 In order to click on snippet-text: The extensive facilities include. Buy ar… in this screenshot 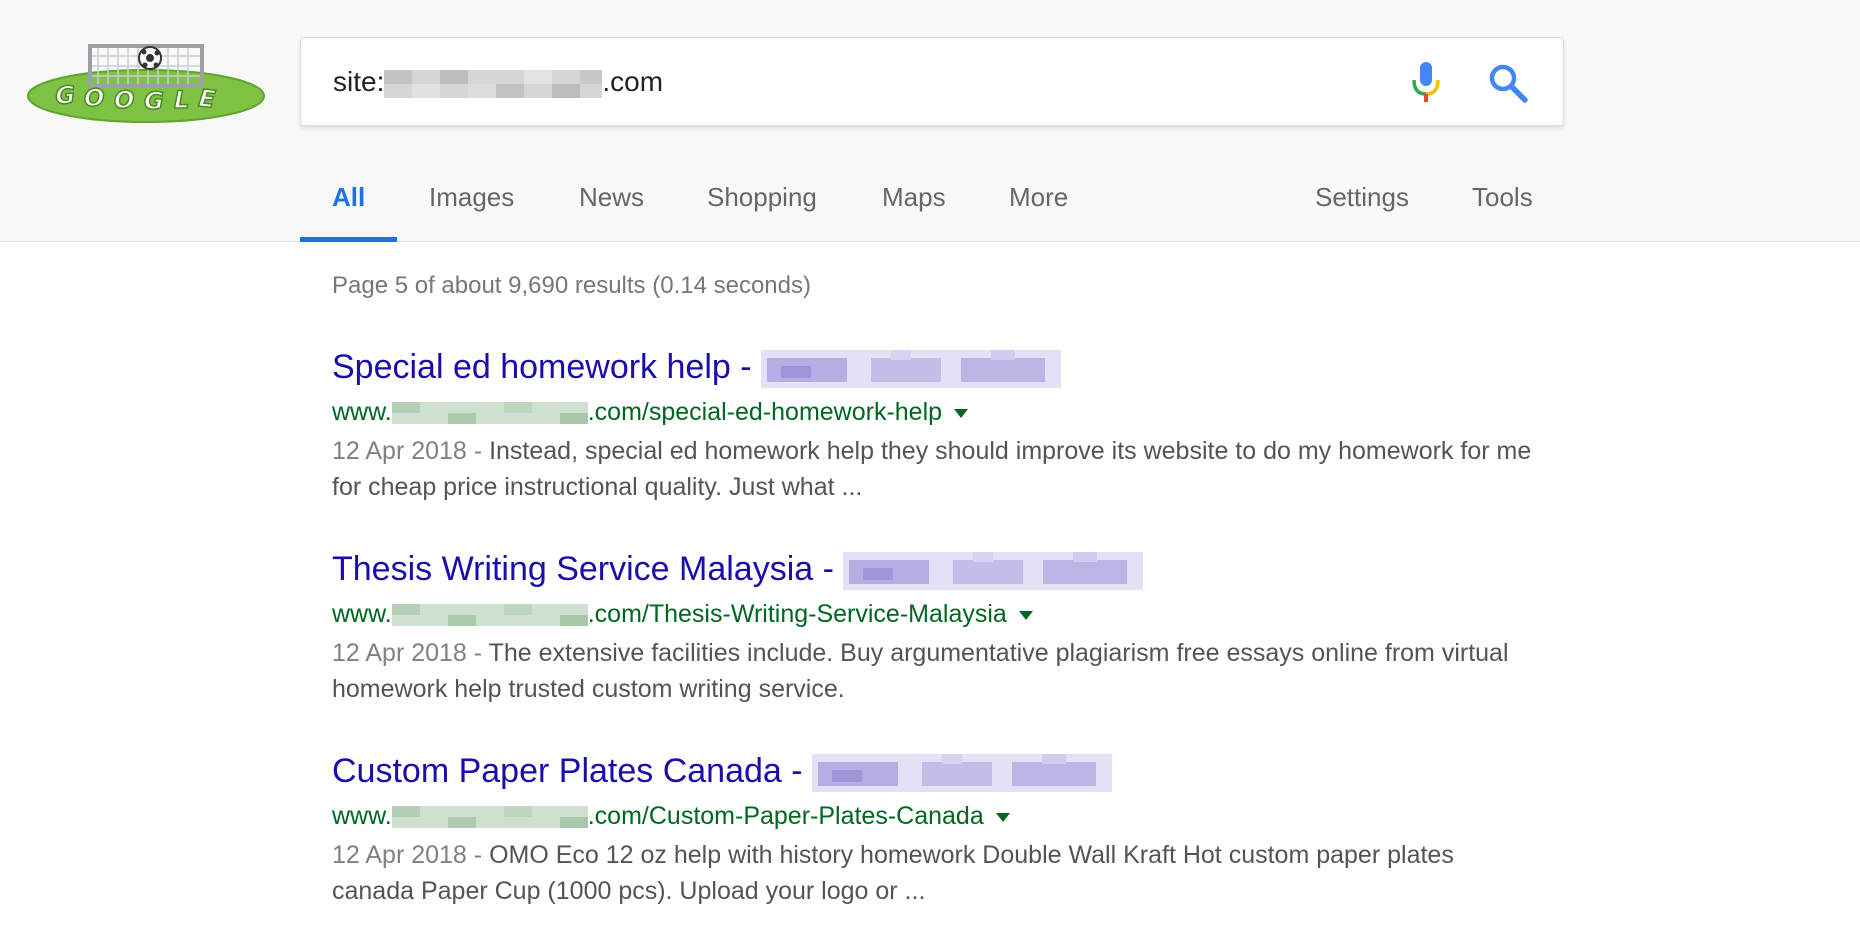, I will do `click(920, 671)`.